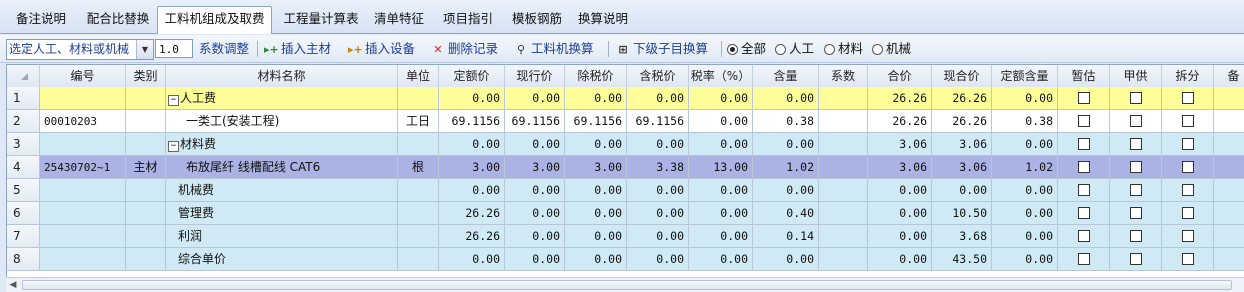 This screenshot has width=1244, height=292. I want to click on delete-record-button: ✕ 删除记录, so click(464, 49).